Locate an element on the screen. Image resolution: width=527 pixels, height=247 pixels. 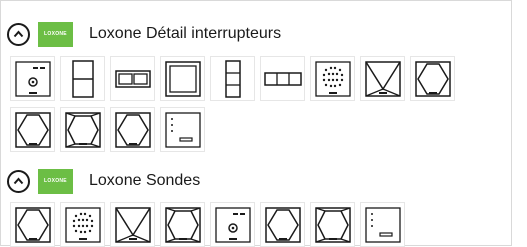
switch-2-horizontal-icon is located at coordinates (132, 78).